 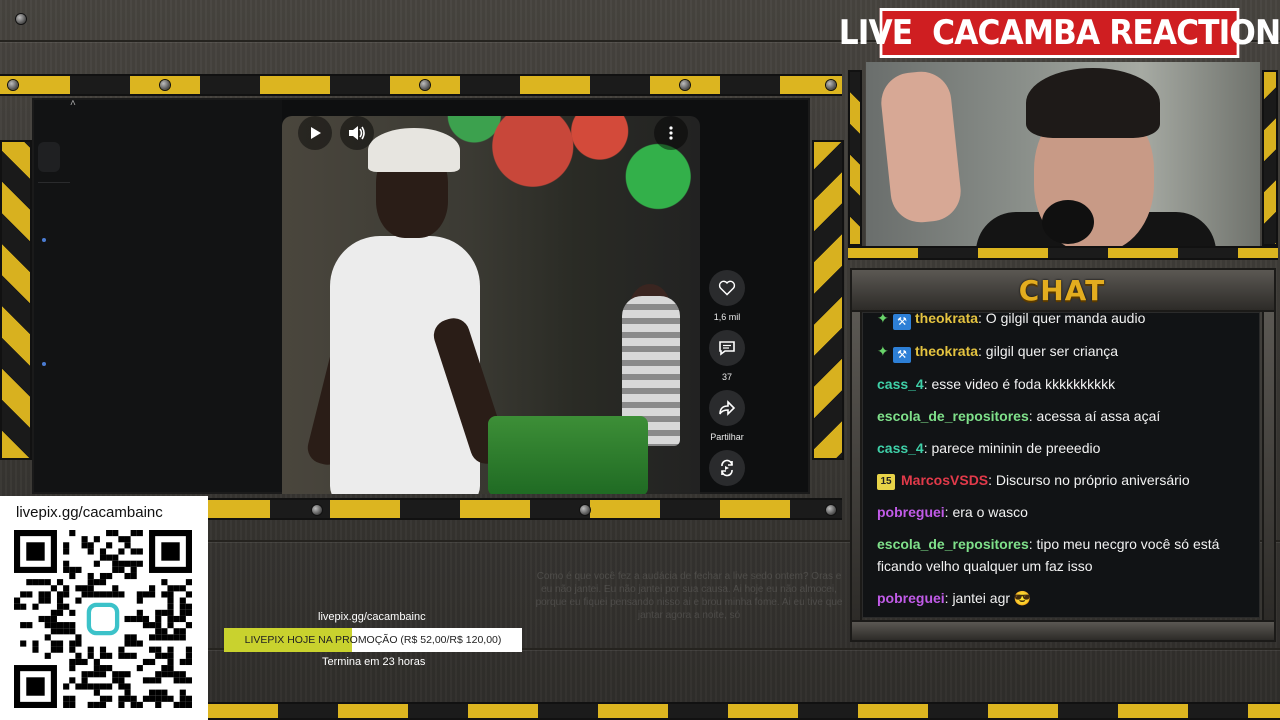 I want to click on hazard-stripe-cam-left, so click(x=855, y=158).